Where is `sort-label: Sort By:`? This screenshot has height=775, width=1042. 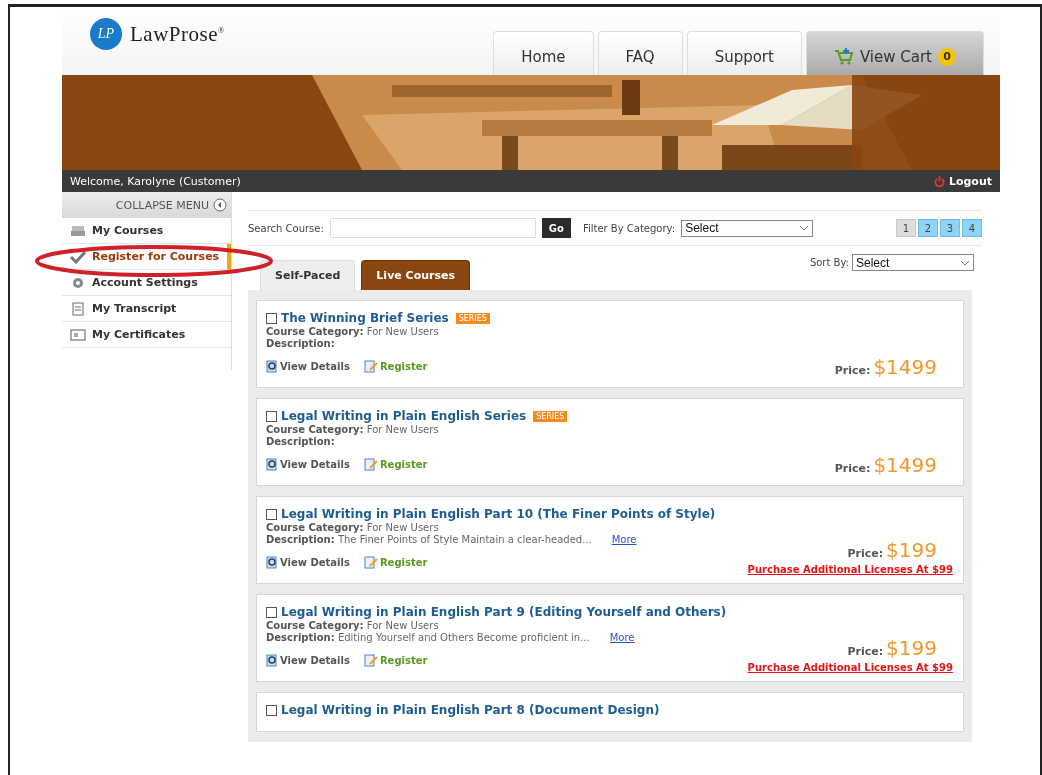 sort-label: Sort By: is located at coordinates (829, 262).